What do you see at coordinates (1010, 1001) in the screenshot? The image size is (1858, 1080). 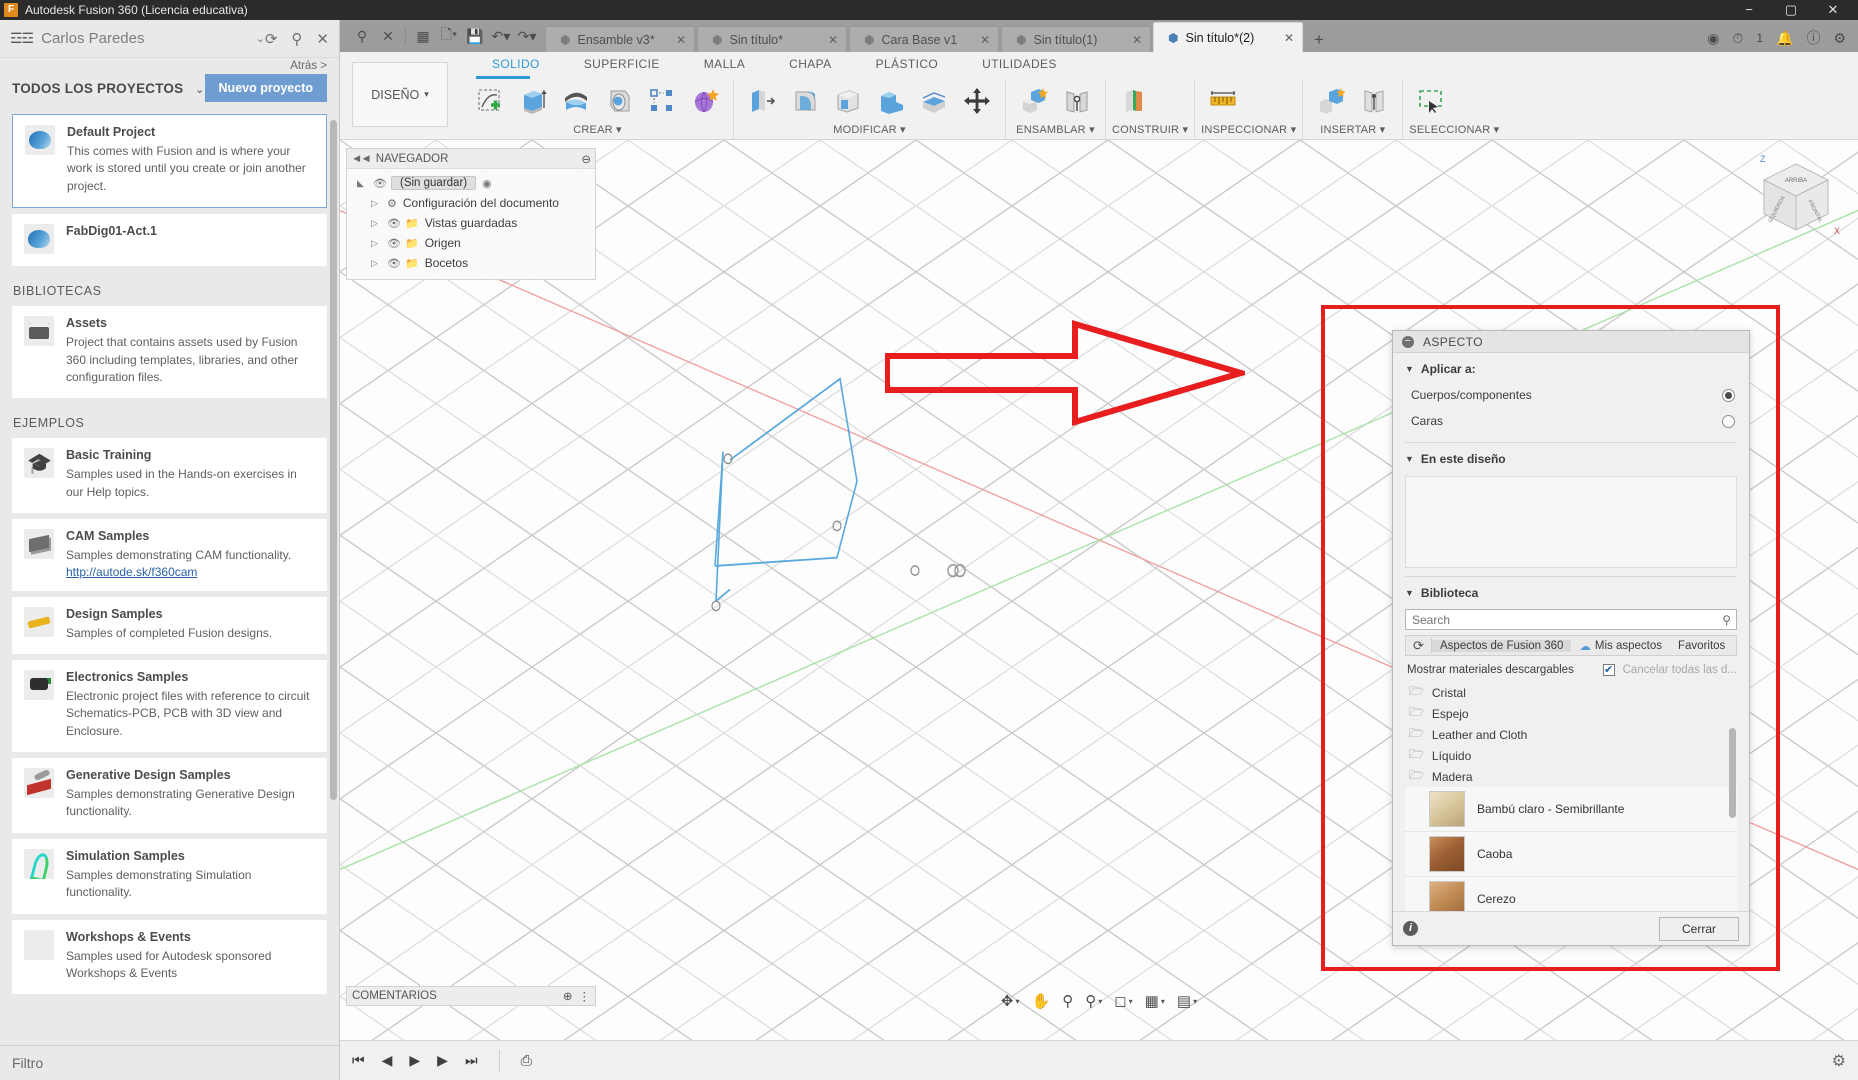 I see `orbit-icon: ✥ ▾` at bounding box center [1010, 1001].